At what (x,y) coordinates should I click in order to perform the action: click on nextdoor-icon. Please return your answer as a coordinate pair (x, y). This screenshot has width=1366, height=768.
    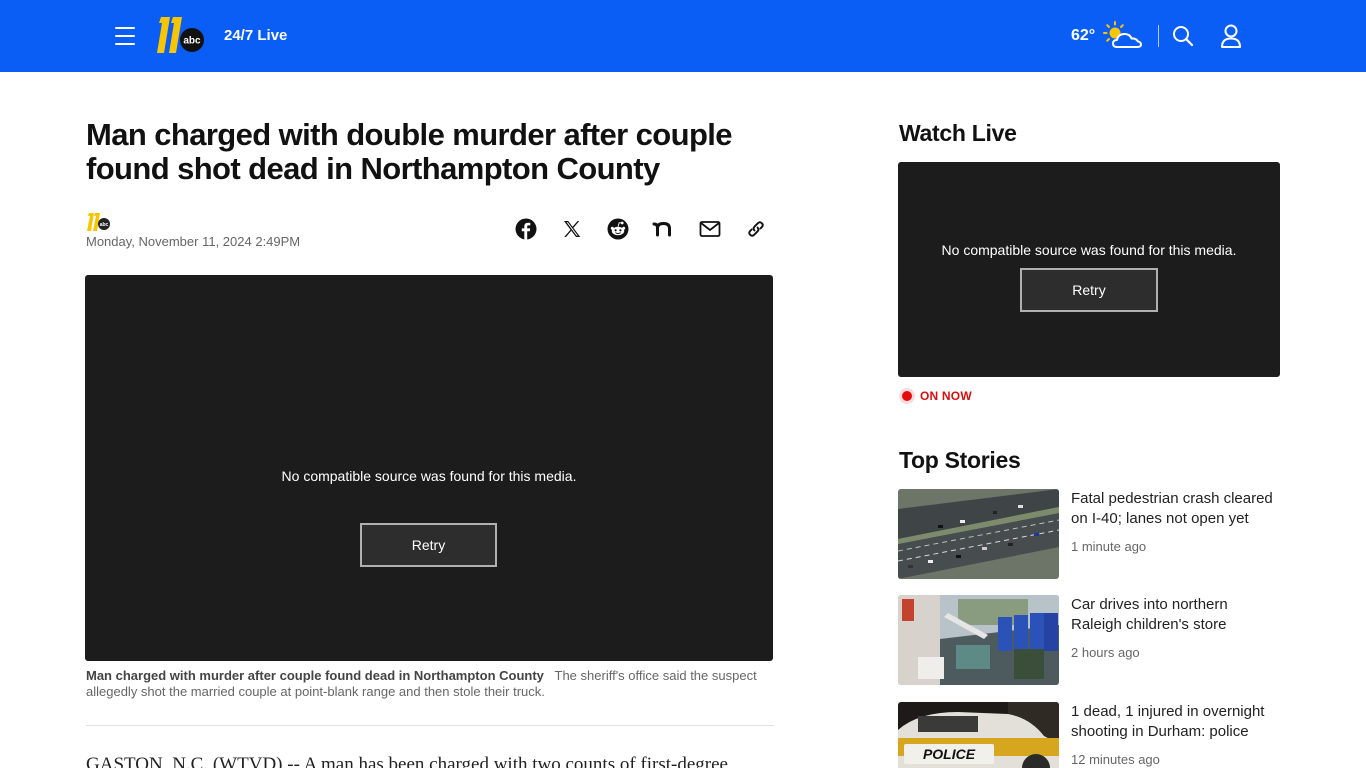
    Looking at the image, I should click on (661, 229).